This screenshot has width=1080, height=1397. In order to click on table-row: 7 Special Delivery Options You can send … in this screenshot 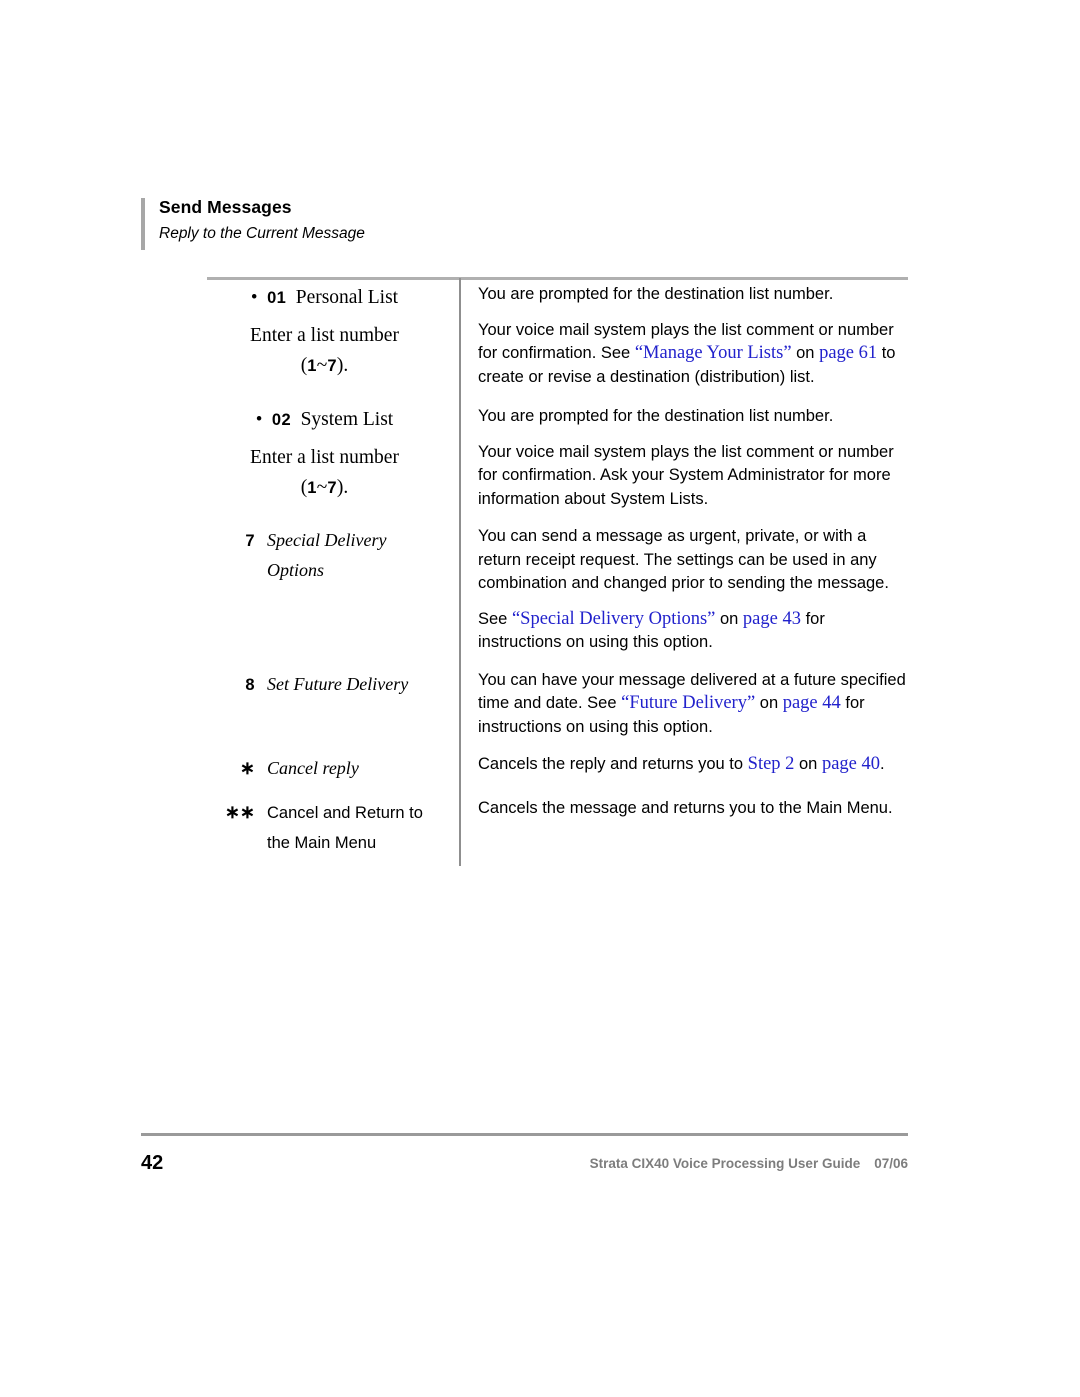, I will do `click(557, 590)`.